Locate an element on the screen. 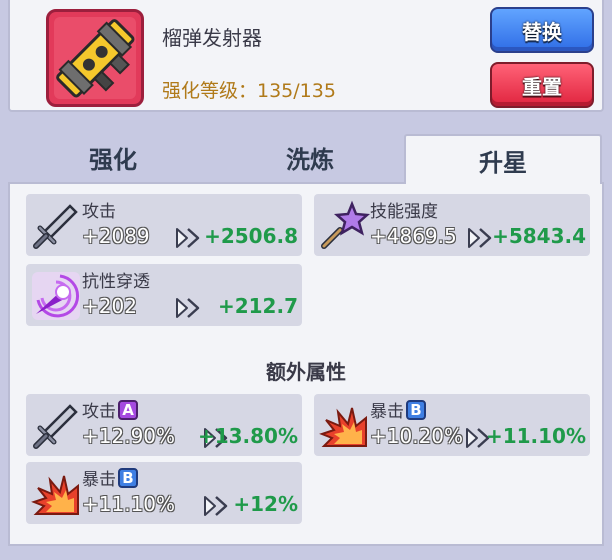  stat-new-value: +212.7 is located at coordinates (257, 306).